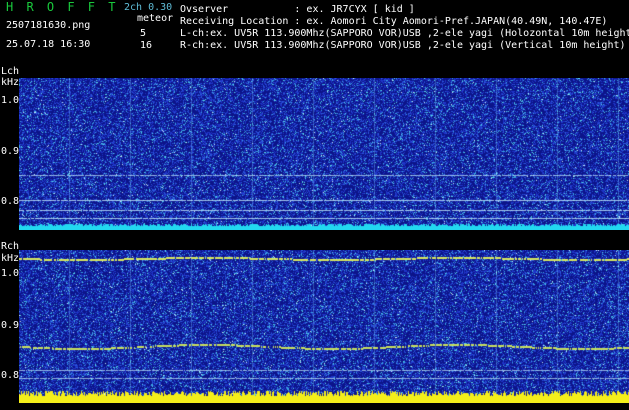 This screenshot has height=410, width=629. Describe the element at coordinates (143, 33) in the screenshot. I see `meteor-count-lch: 5` at that location.